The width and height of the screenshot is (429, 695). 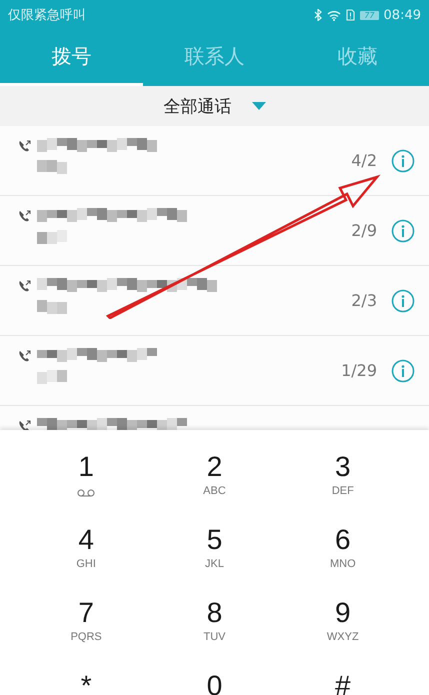 I want to click on wifi-icon, so click(x=334, y=15).